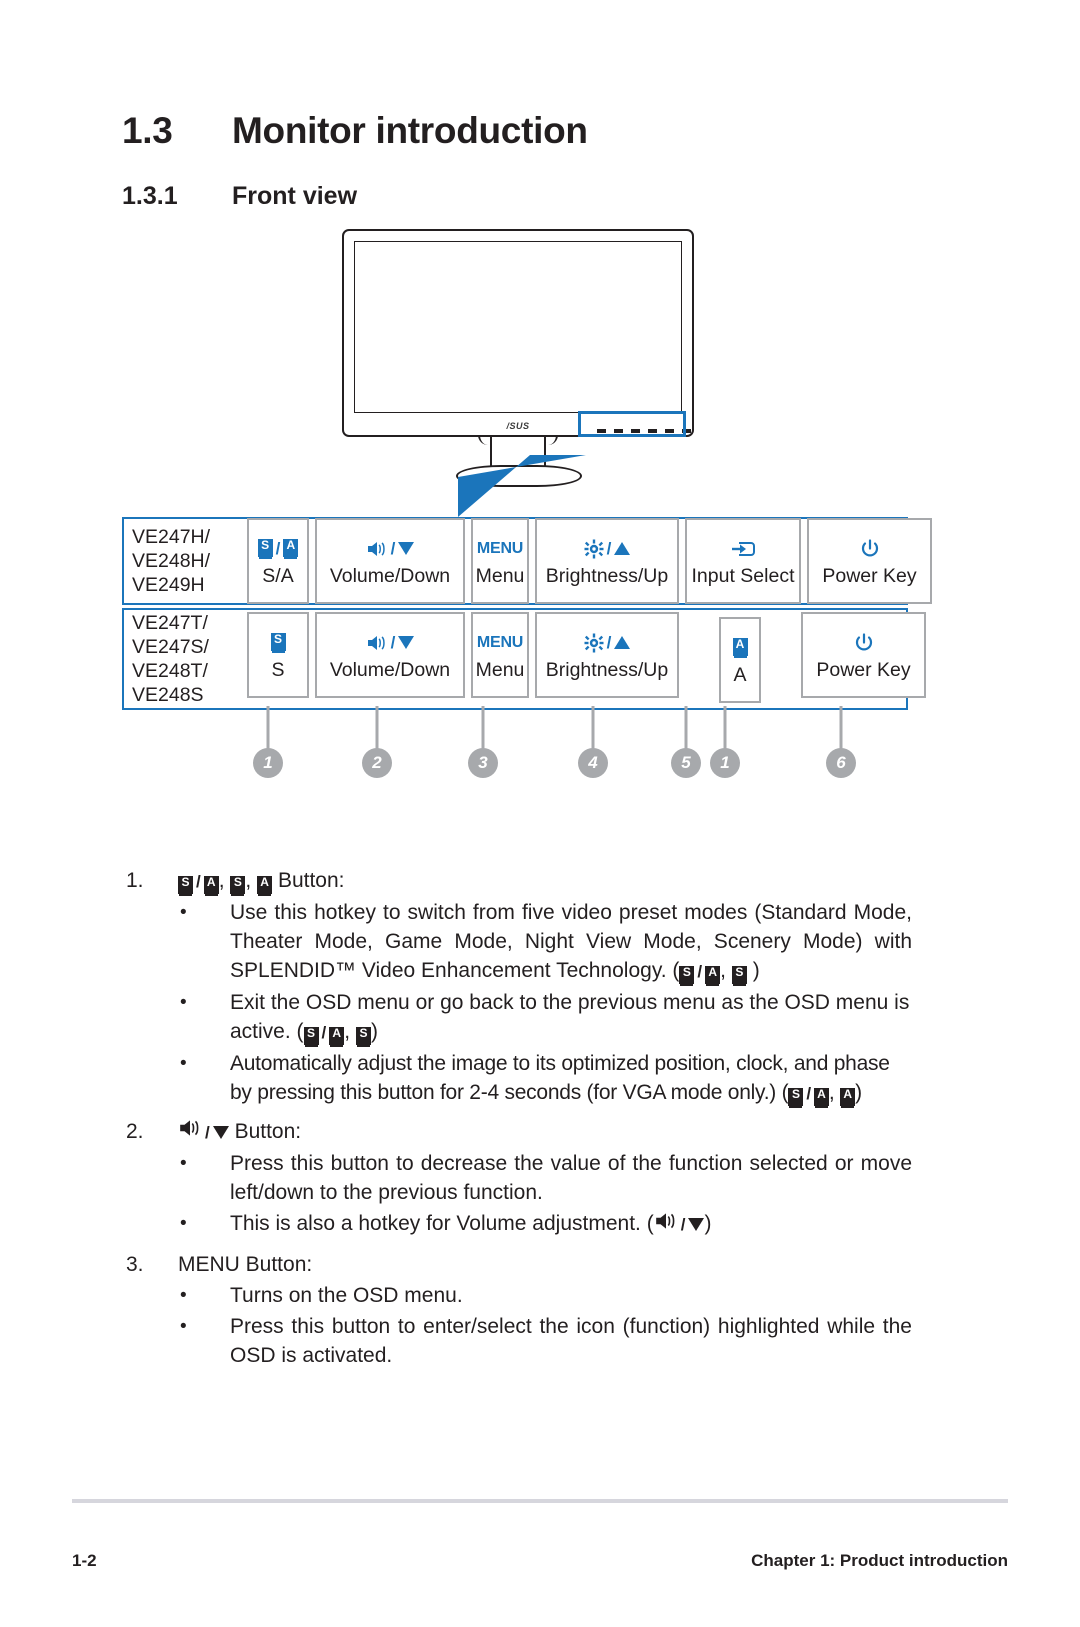 The height and width of the screenshot is (1627, 1080). Describe the element at coordinates (483, 763) in the screenshot. I see `callout-number: 3` at that location.